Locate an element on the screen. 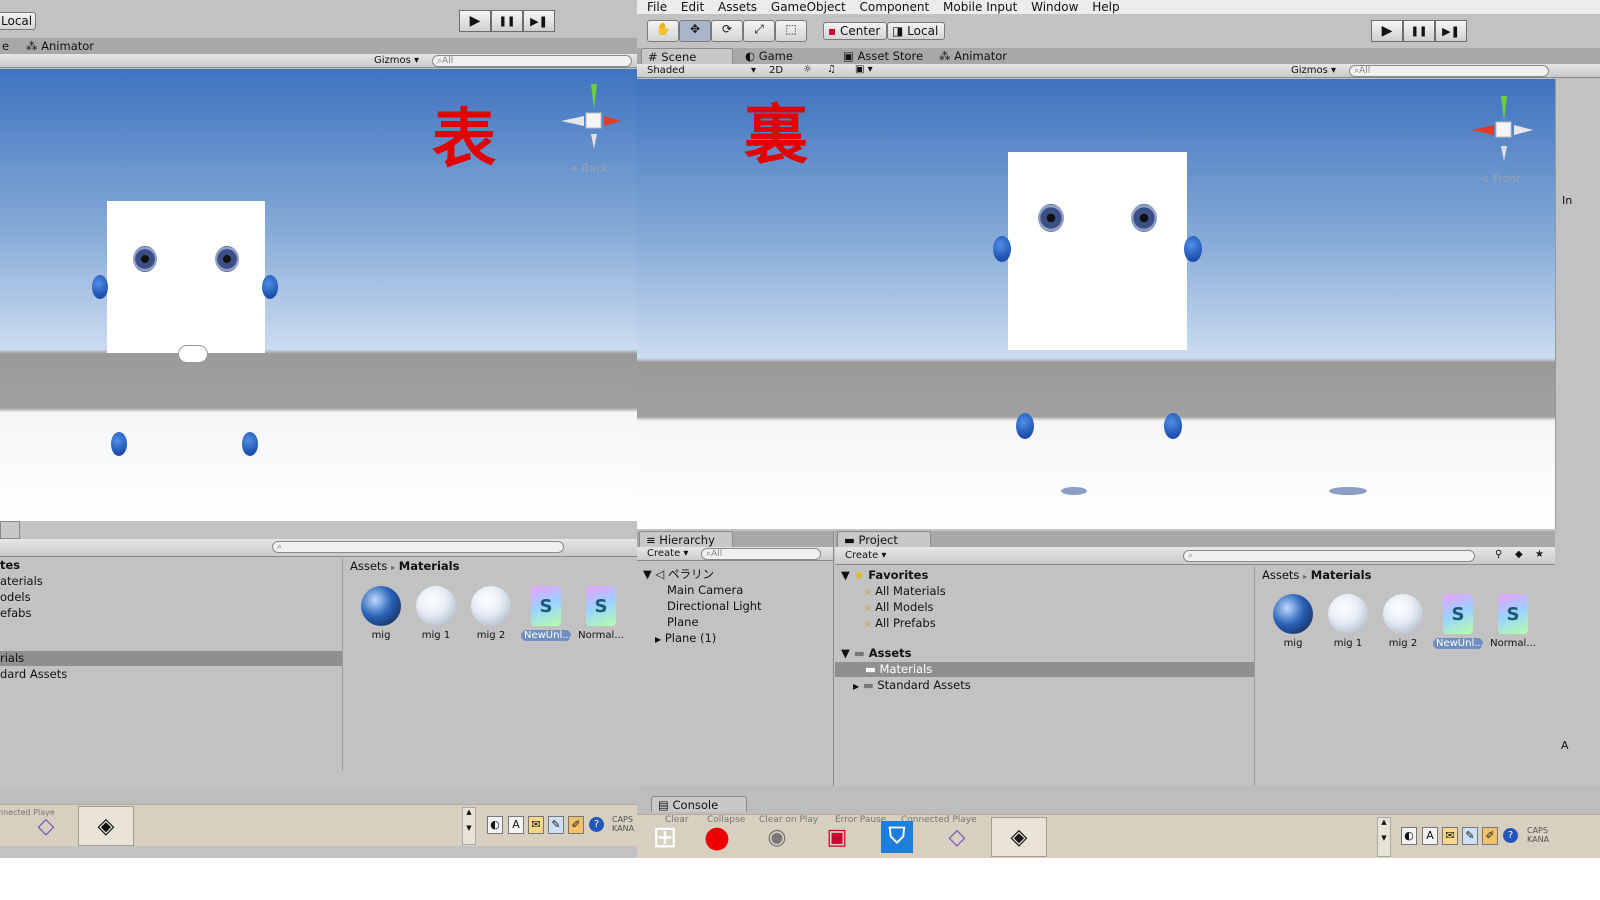  hierarchy-scene-row: ▼ ◁ ペラリン is located at coordinates (735, 574).